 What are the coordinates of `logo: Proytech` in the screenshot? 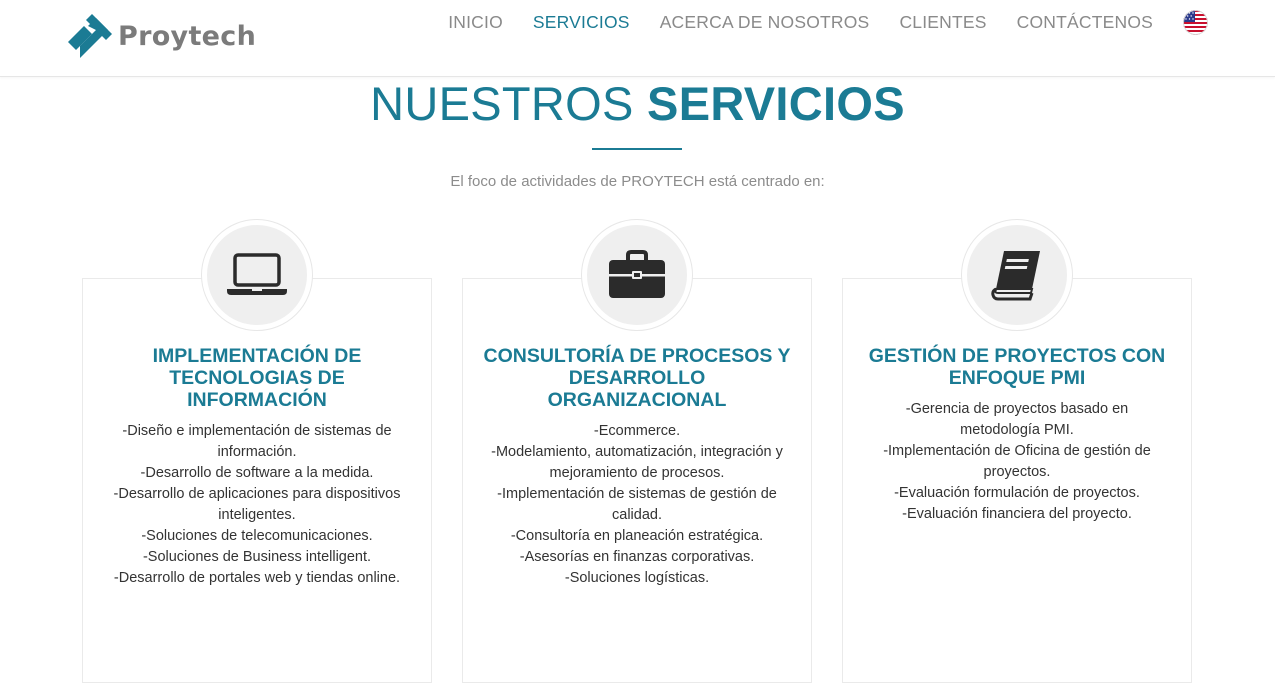 It's located at (161, 36).